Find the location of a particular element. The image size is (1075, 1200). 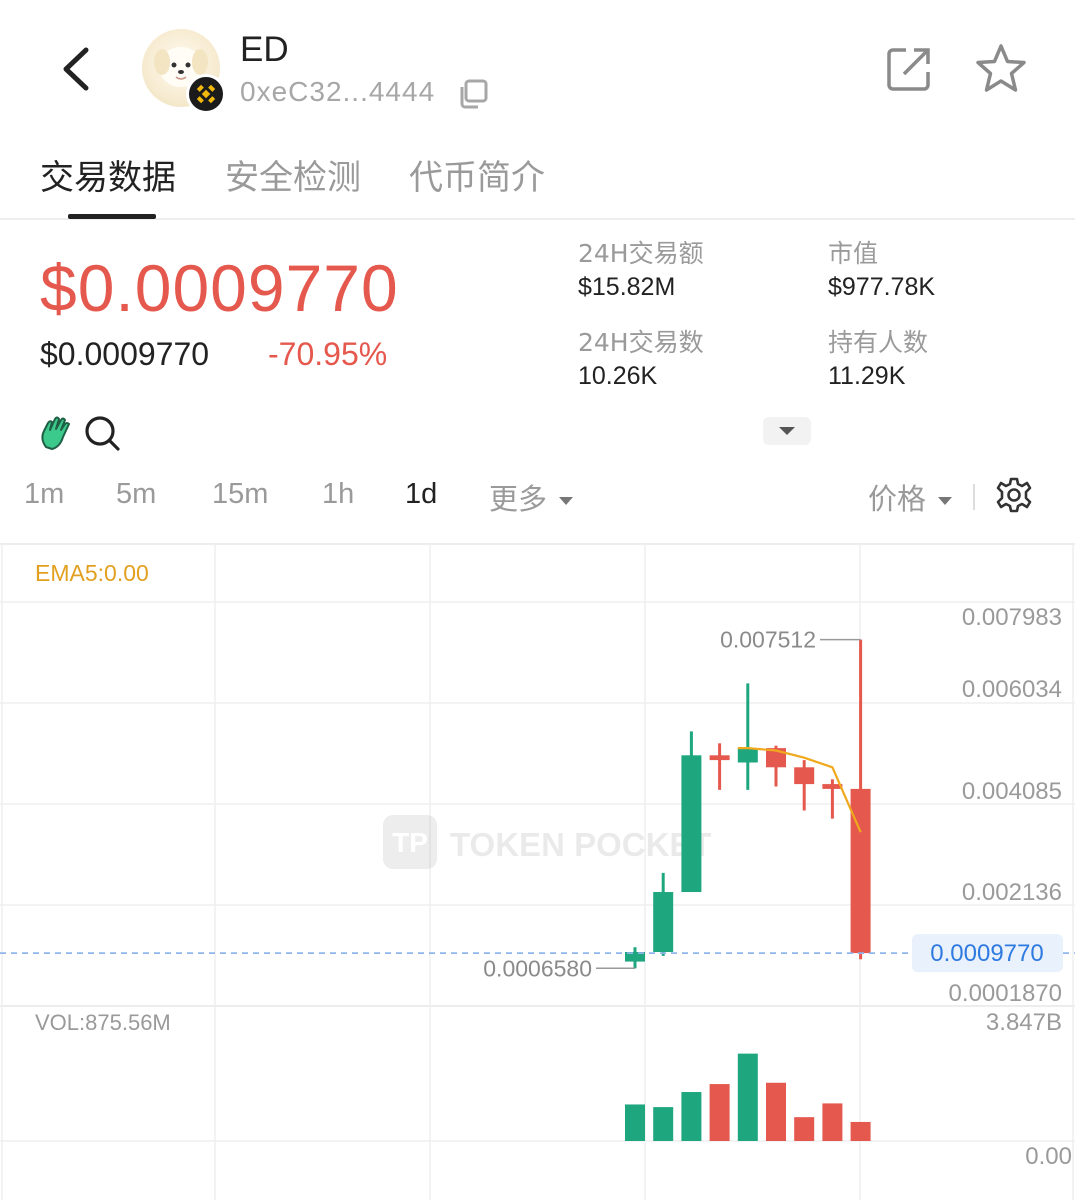

copy-icon is located at coordinates (473, 94).